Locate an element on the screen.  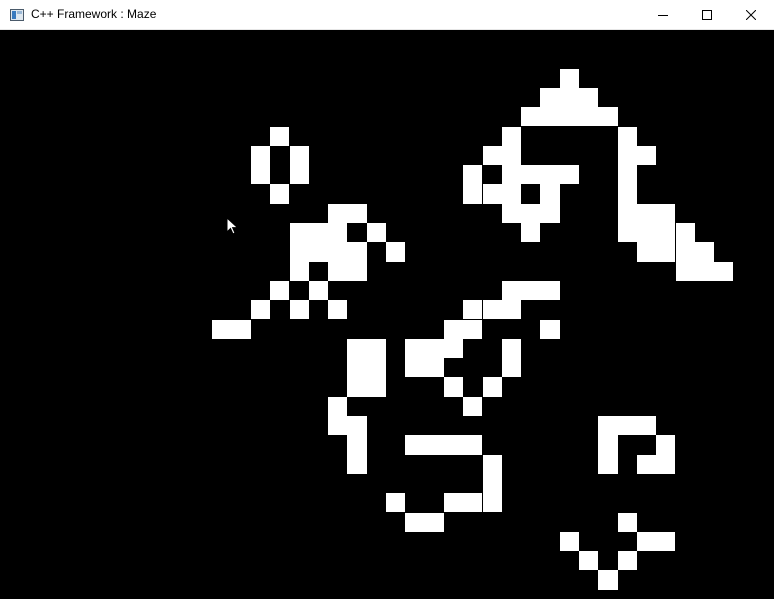
maximize-button is located at coordinates (707, 15).